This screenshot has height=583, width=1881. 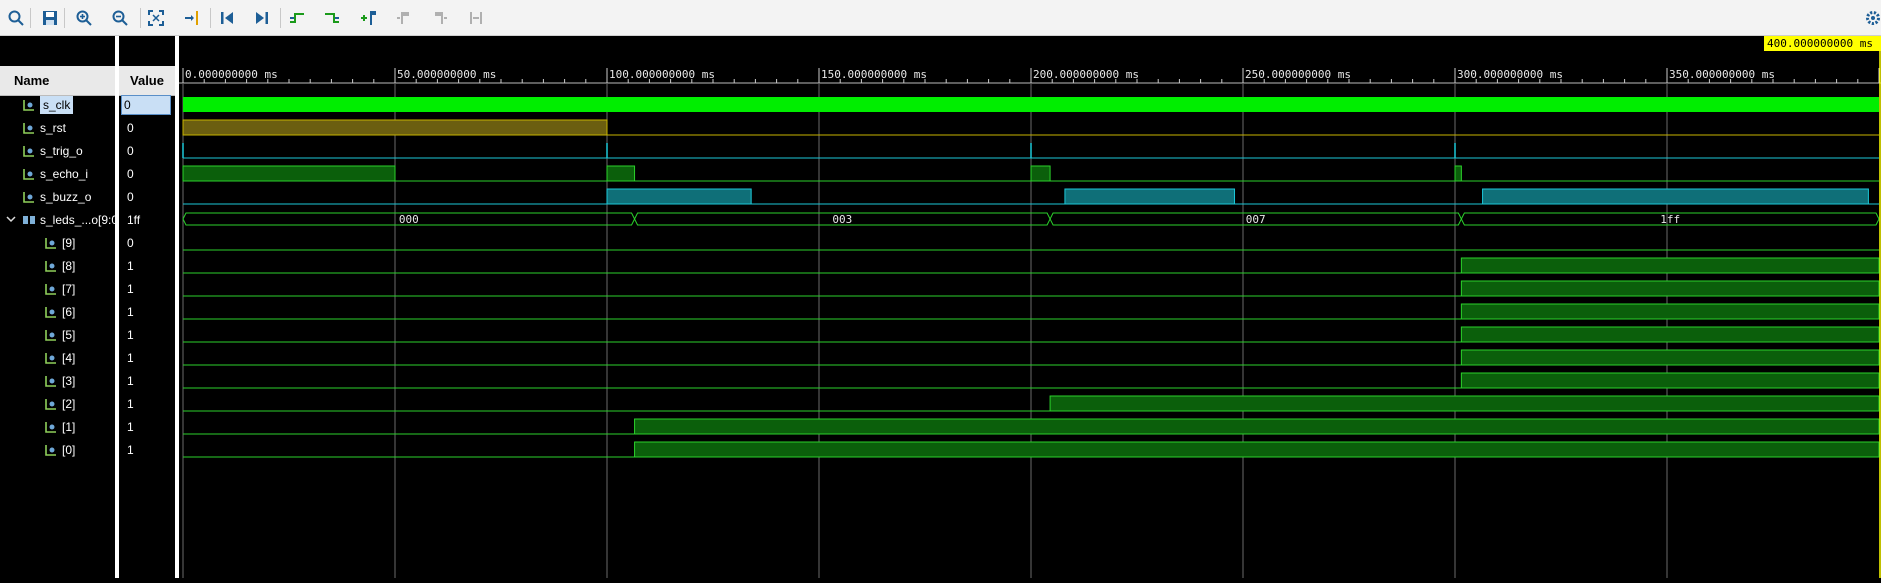 What do you see at coordinates (409, 219) in the screenshot?
I see `bus-value-label: 000` at bounding box center [409, 219].